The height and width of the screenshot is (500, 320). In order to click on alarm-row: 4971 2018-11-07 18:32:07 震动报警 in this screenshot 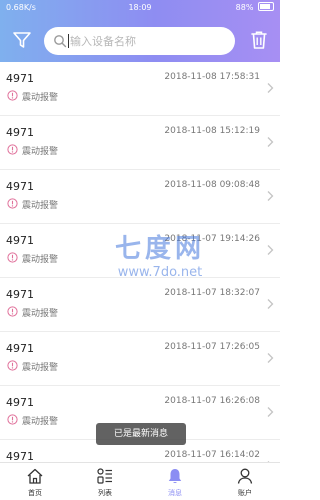, I will do `click(140, 305)`.